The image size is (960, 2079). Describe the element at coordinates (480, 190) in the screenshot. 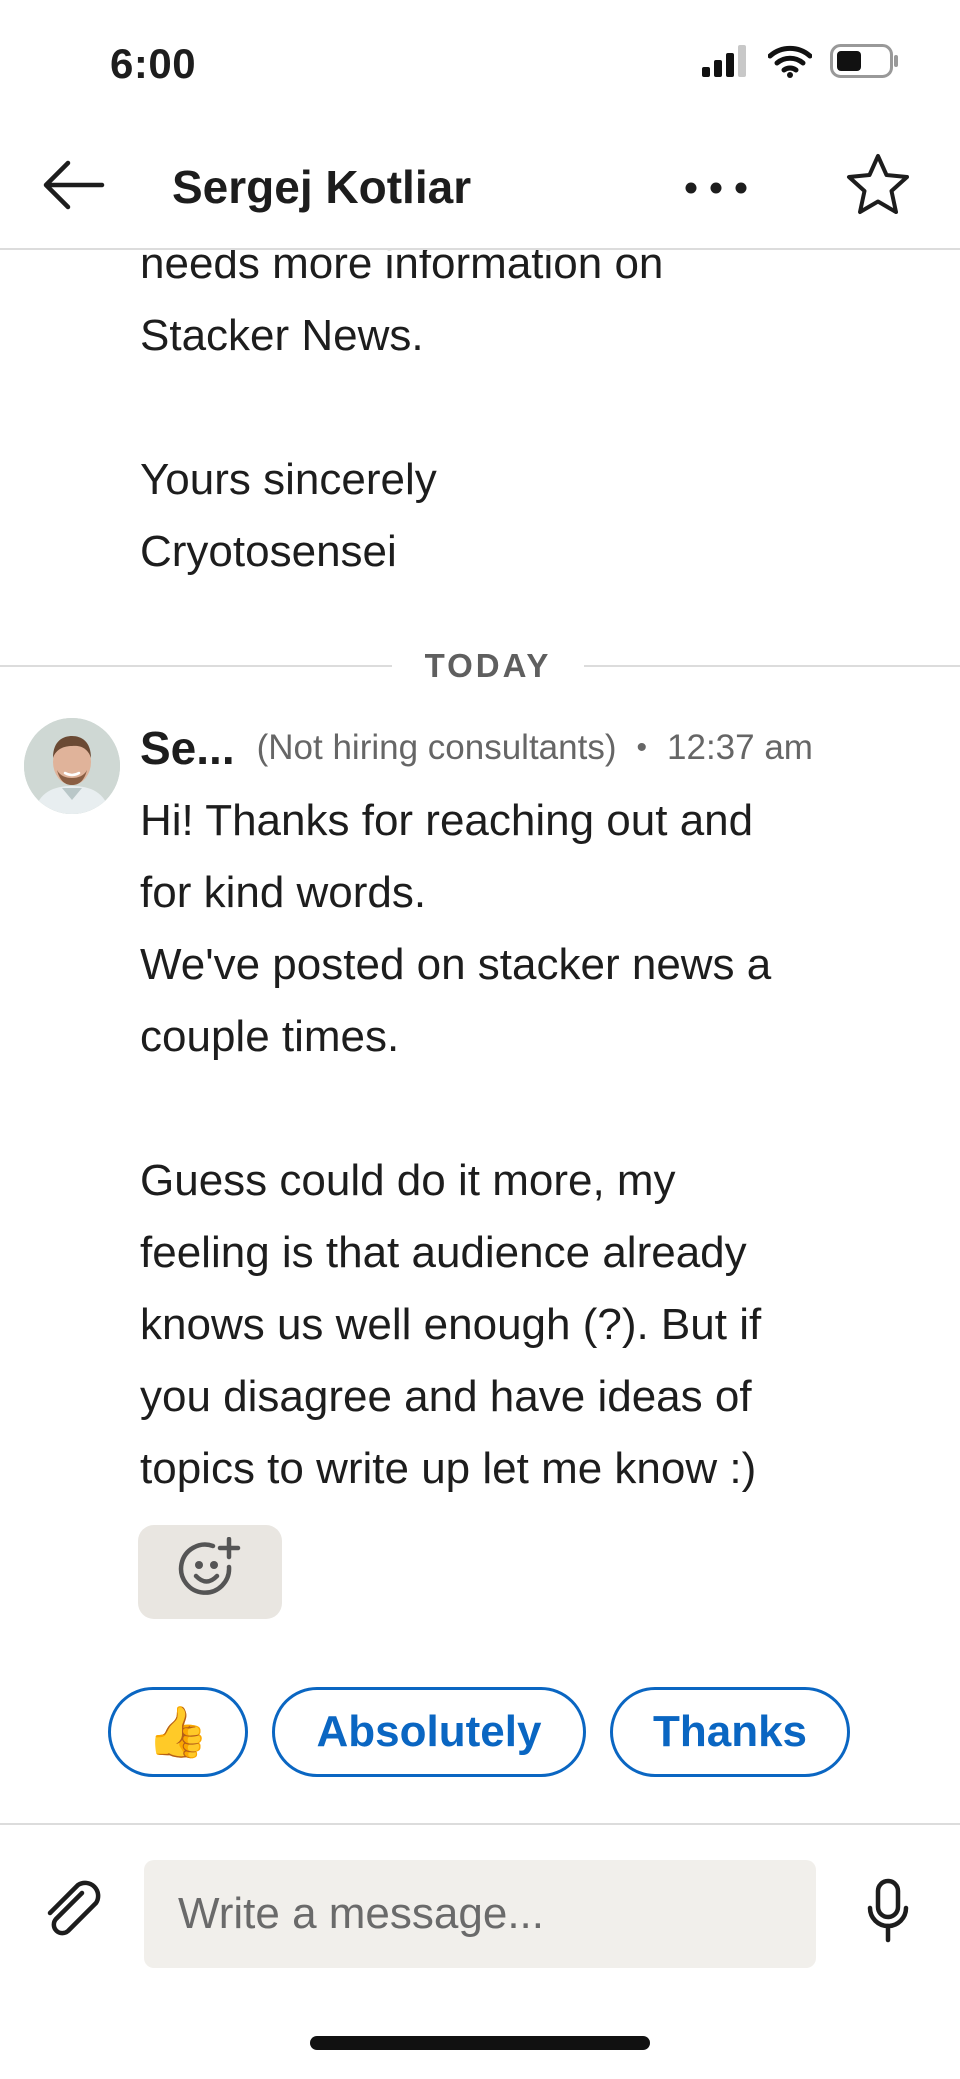

I see `header-overlay: Sergej Kotliar` at that location.